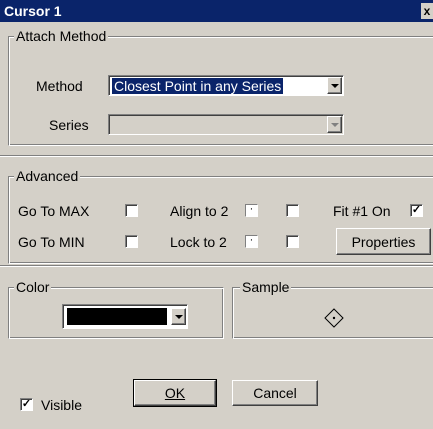 This screenshot has height=429, width=433. I want to click on go-to-max-label: Go To MAX, so click(54, 211).